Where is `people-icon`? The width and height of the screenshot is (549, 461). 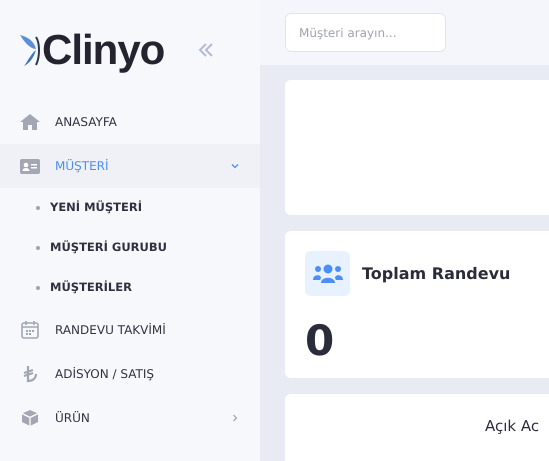 people-icon is located at coordinates (327, 273).